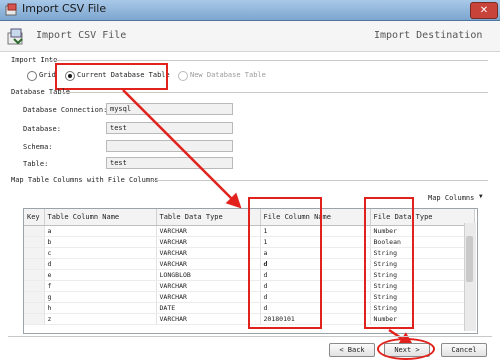  Describe the element at coordinates (406, 349) in the screenshot. I see `highlight-next` at that location.